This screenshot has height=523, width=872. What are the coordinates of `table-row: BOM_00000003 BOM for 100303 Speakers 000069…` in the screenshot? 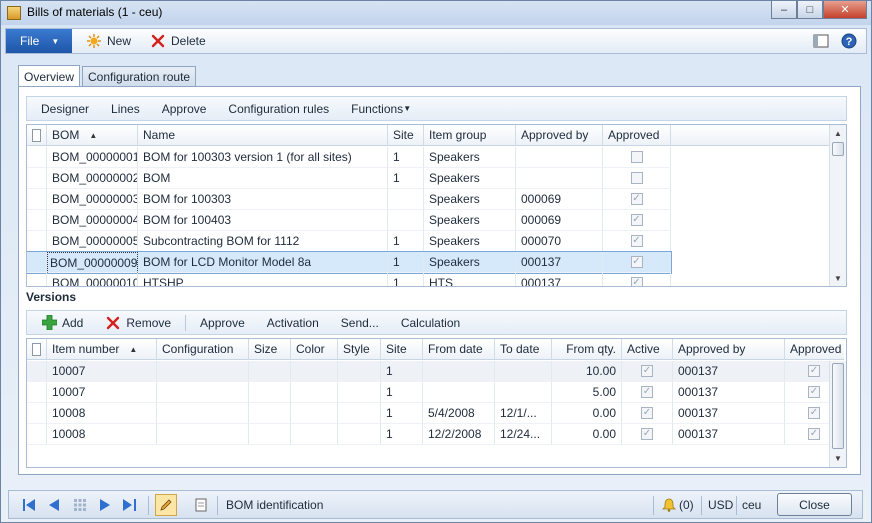 It's located at (349, 199).